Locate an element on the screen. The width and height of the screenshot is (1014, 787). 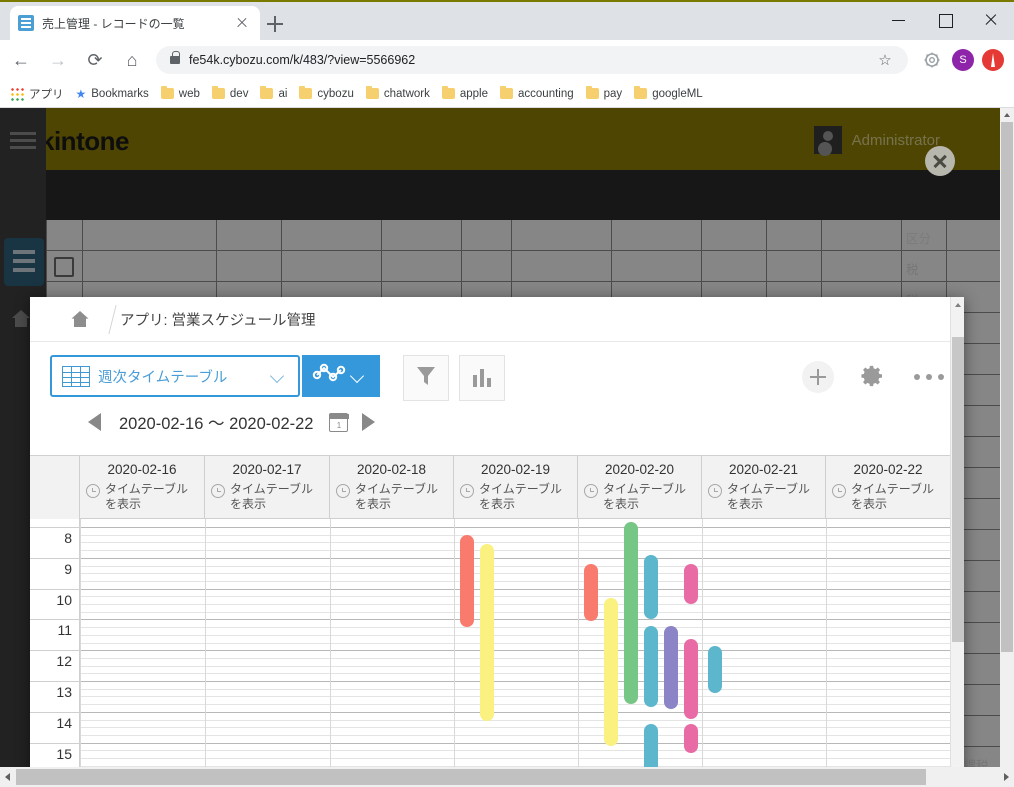
new-tab-button is located at coordinates (275, 24).